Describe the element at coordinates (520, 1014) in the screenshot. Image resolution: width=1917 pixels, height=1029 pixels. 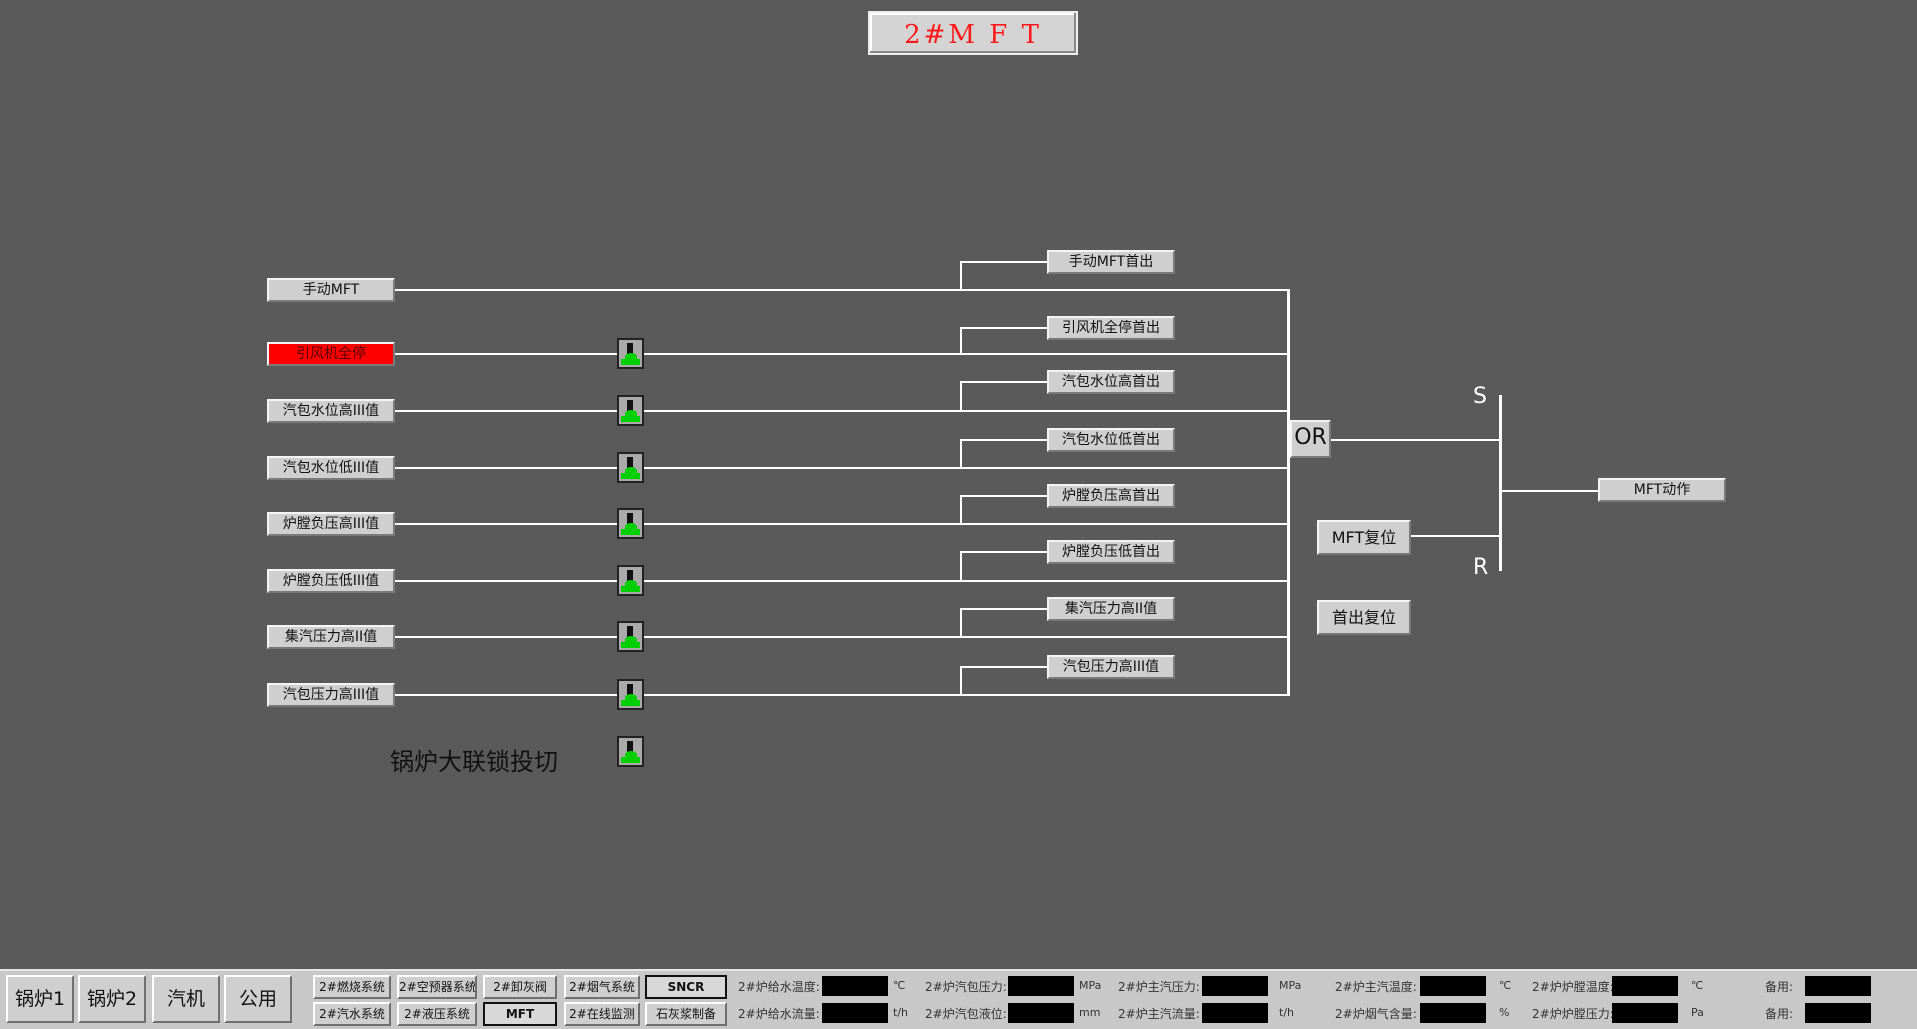
I see `nav-sub-button: MFT` at that location.